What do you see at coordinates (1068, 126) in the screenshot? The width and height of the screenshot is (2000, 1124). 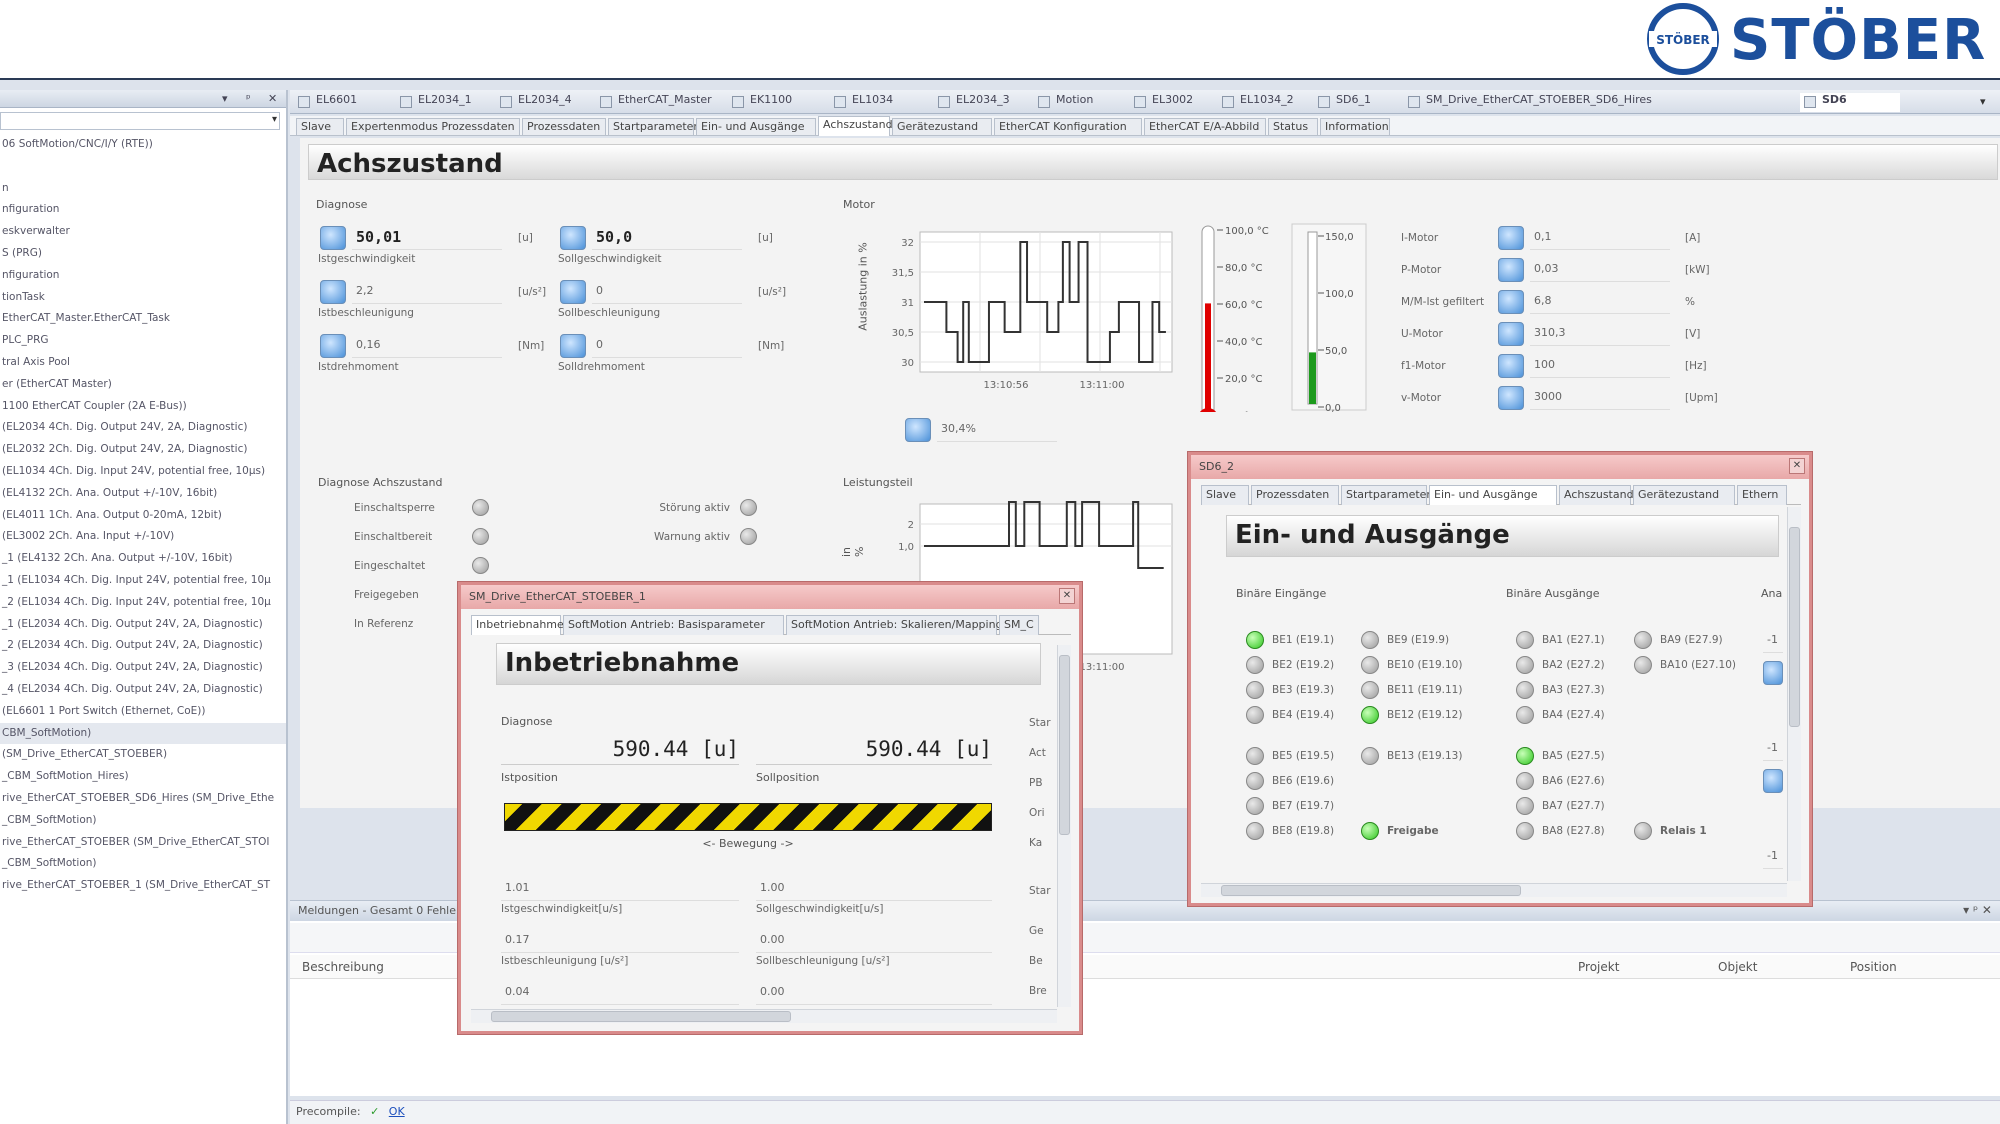 I see `tab-ethercat-konfiguration: EtherCAT Konfiguration` at bounding box center [1068, 126].